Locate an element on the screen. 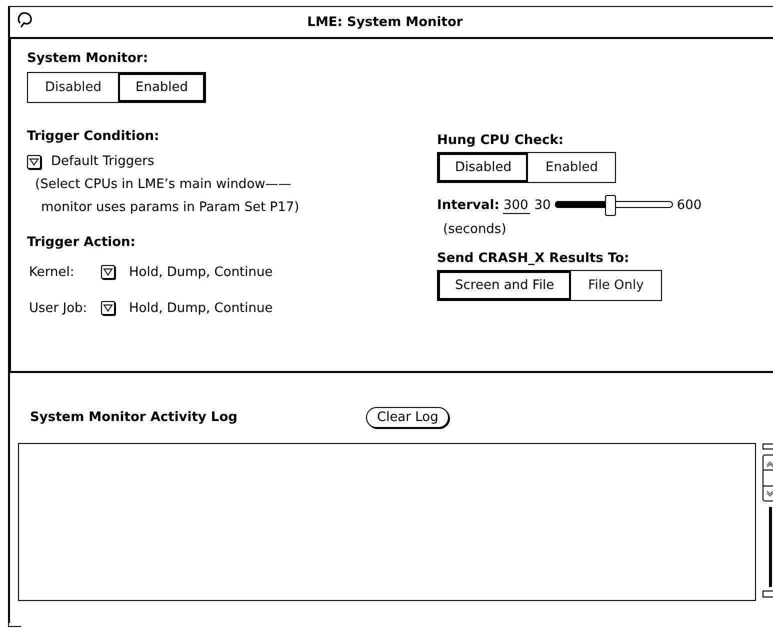 This screenshot has width=773, height=635. segment-option: Screen and File is located at coordinates (505, 285).